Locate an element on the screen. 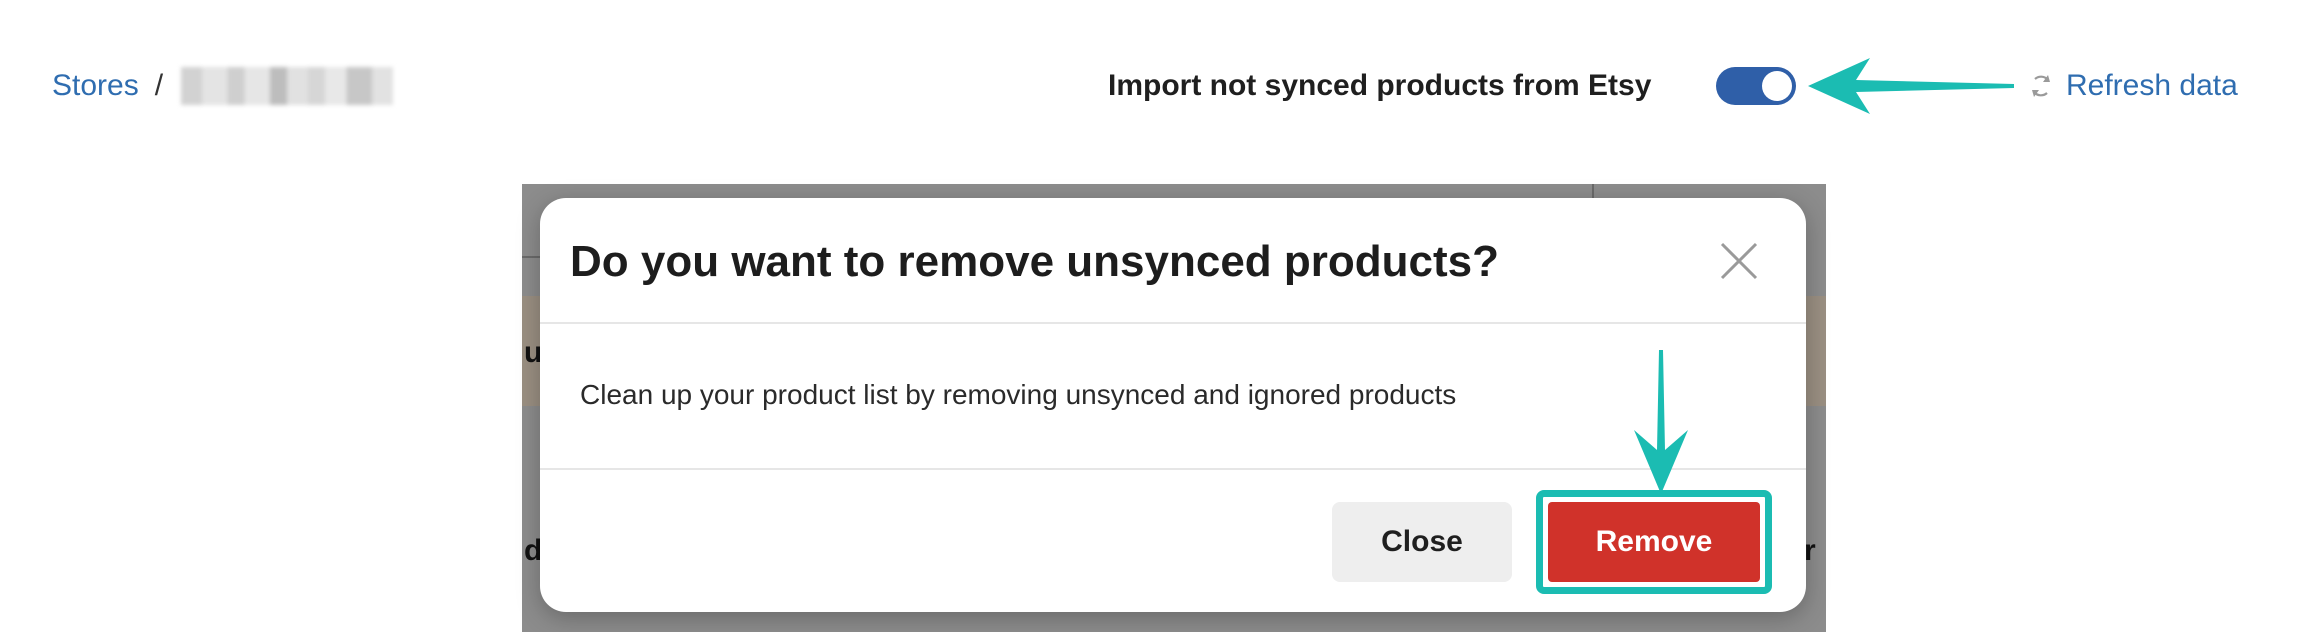  toggle-knob is located at coordinates (1777, 86).